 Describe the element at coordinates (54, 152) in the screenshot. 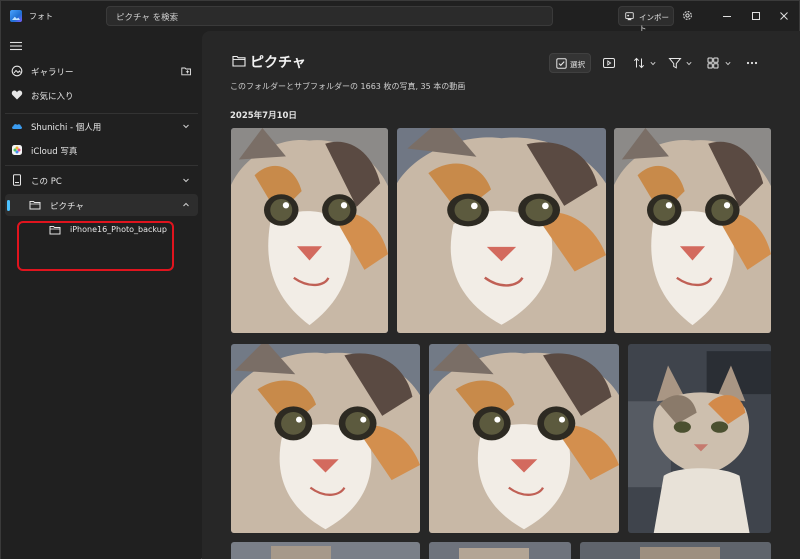

I see `sidebar-item-label: iCloud 写真` at that location.